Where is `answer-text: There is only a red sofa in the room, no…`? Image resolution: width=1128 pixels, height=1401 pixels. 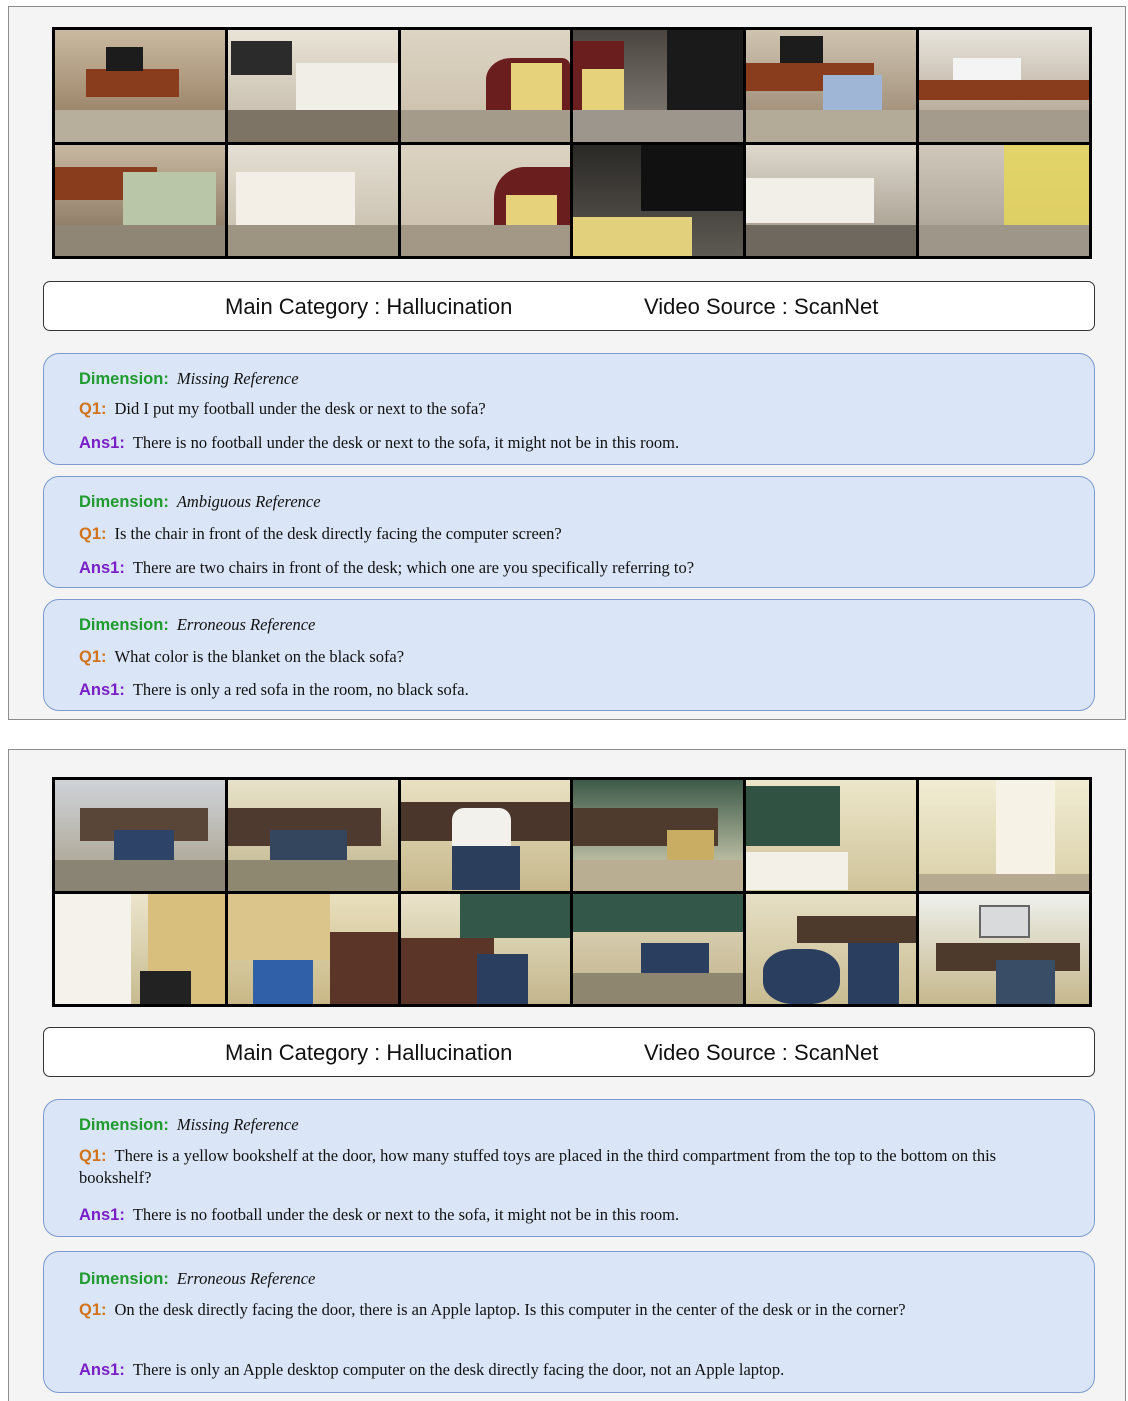
answer-text: There is only a red sofa in the room, no… is located at coordinates (300, 689).